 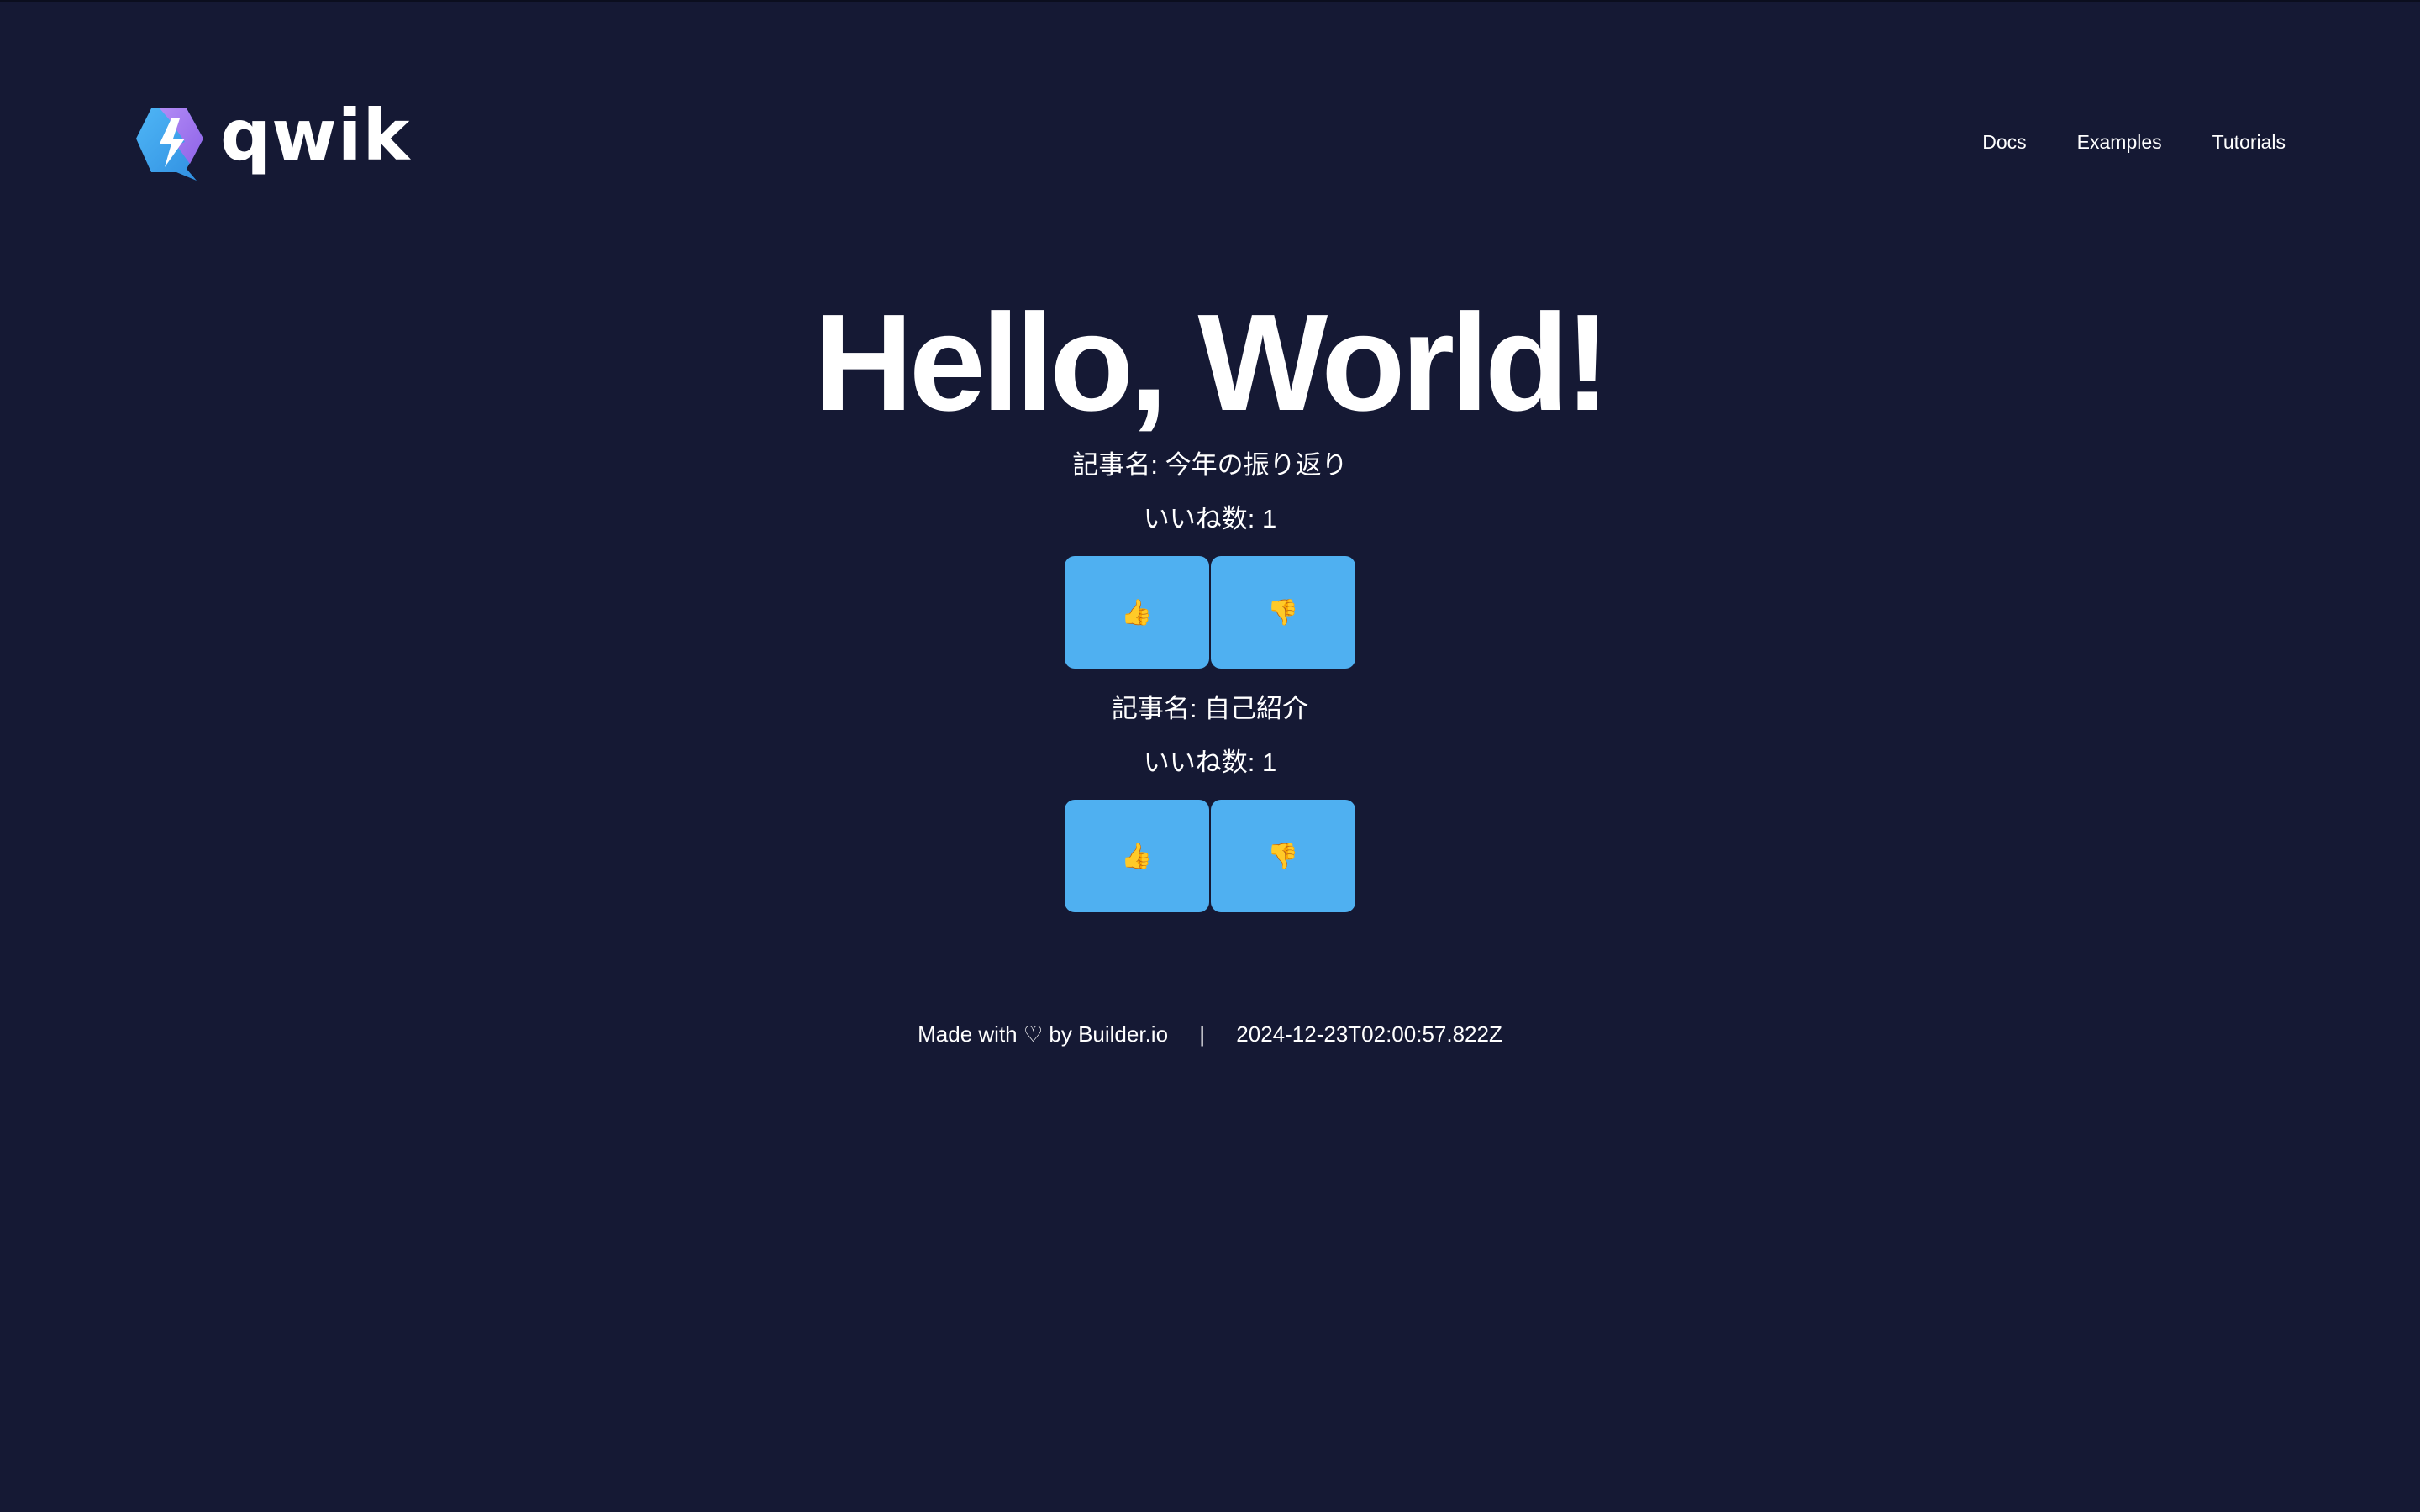 I want to click on nav-examples-link: Examples, so click(x=2119, y=142).